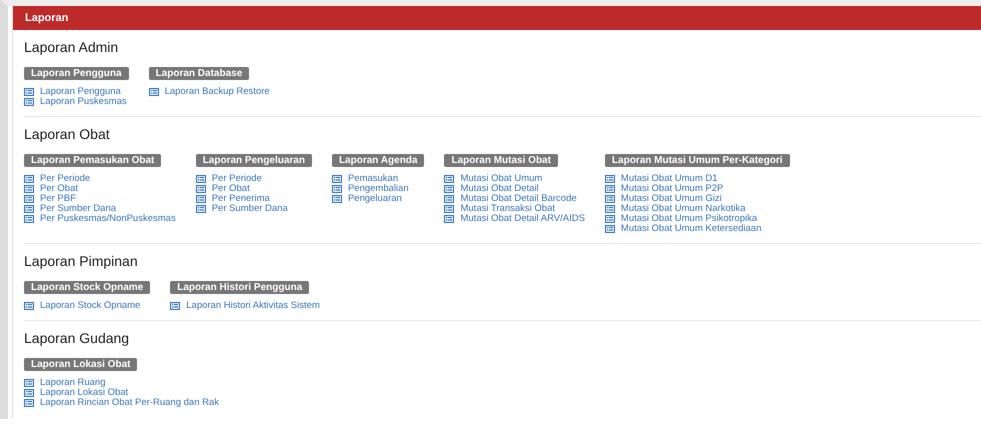 This screenshot has width=981, height=425. Describe the element at coordinates (373, 179) in the screenshot. I see `report-link: Pemasukan` at that location.